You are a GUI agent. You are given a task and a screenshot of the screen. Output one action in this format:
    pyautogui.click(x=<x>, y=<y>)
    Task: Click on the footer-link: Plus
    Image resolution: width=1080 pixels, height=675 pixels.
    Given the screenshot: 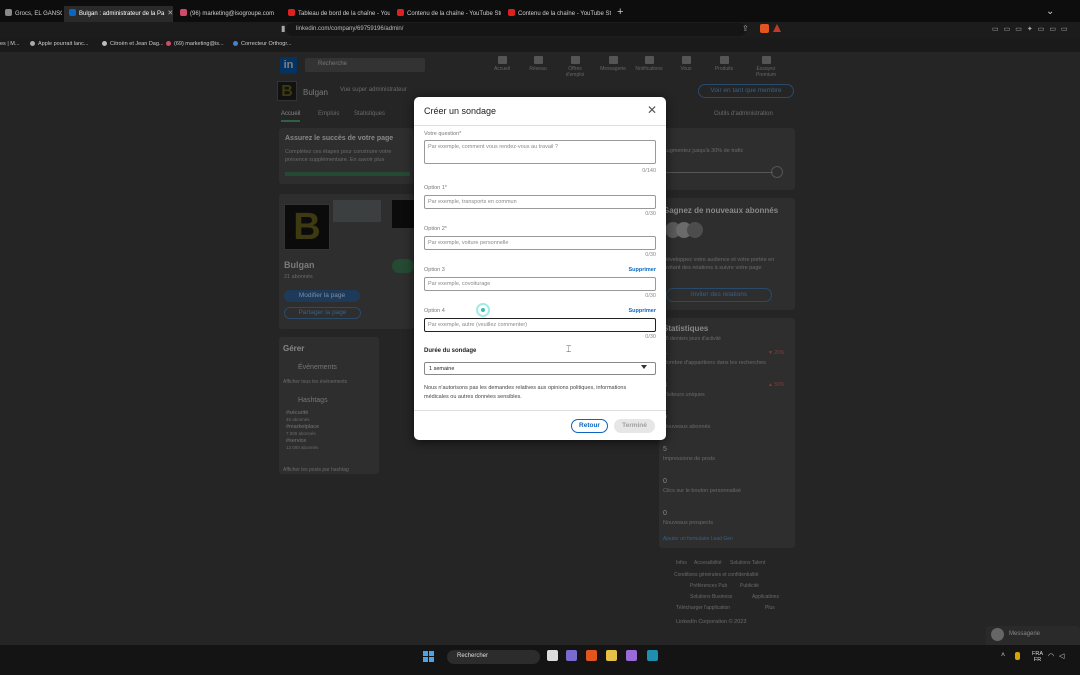 What is the action you would take?
    pyautogui.click(x=770, y=608)
    